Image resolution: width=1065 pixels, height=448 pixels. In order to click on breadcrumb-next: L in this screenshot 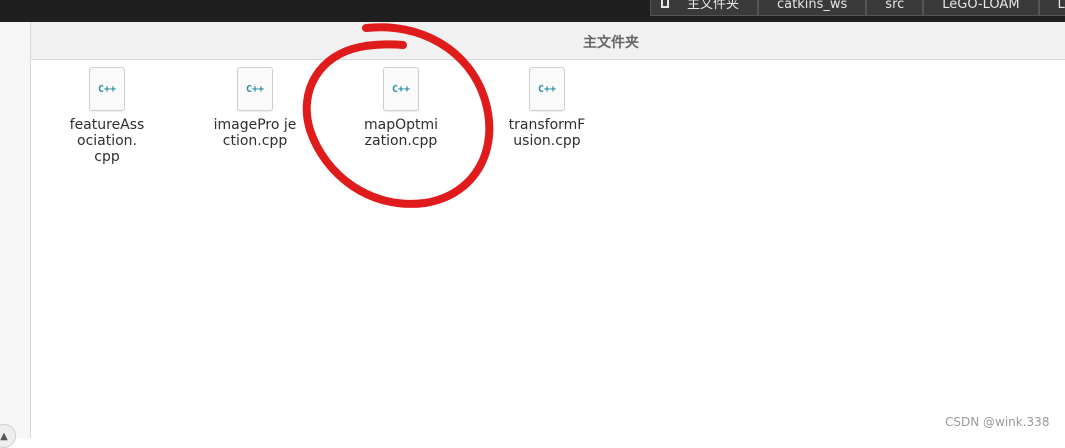, I will do `click(1051, 8)`.